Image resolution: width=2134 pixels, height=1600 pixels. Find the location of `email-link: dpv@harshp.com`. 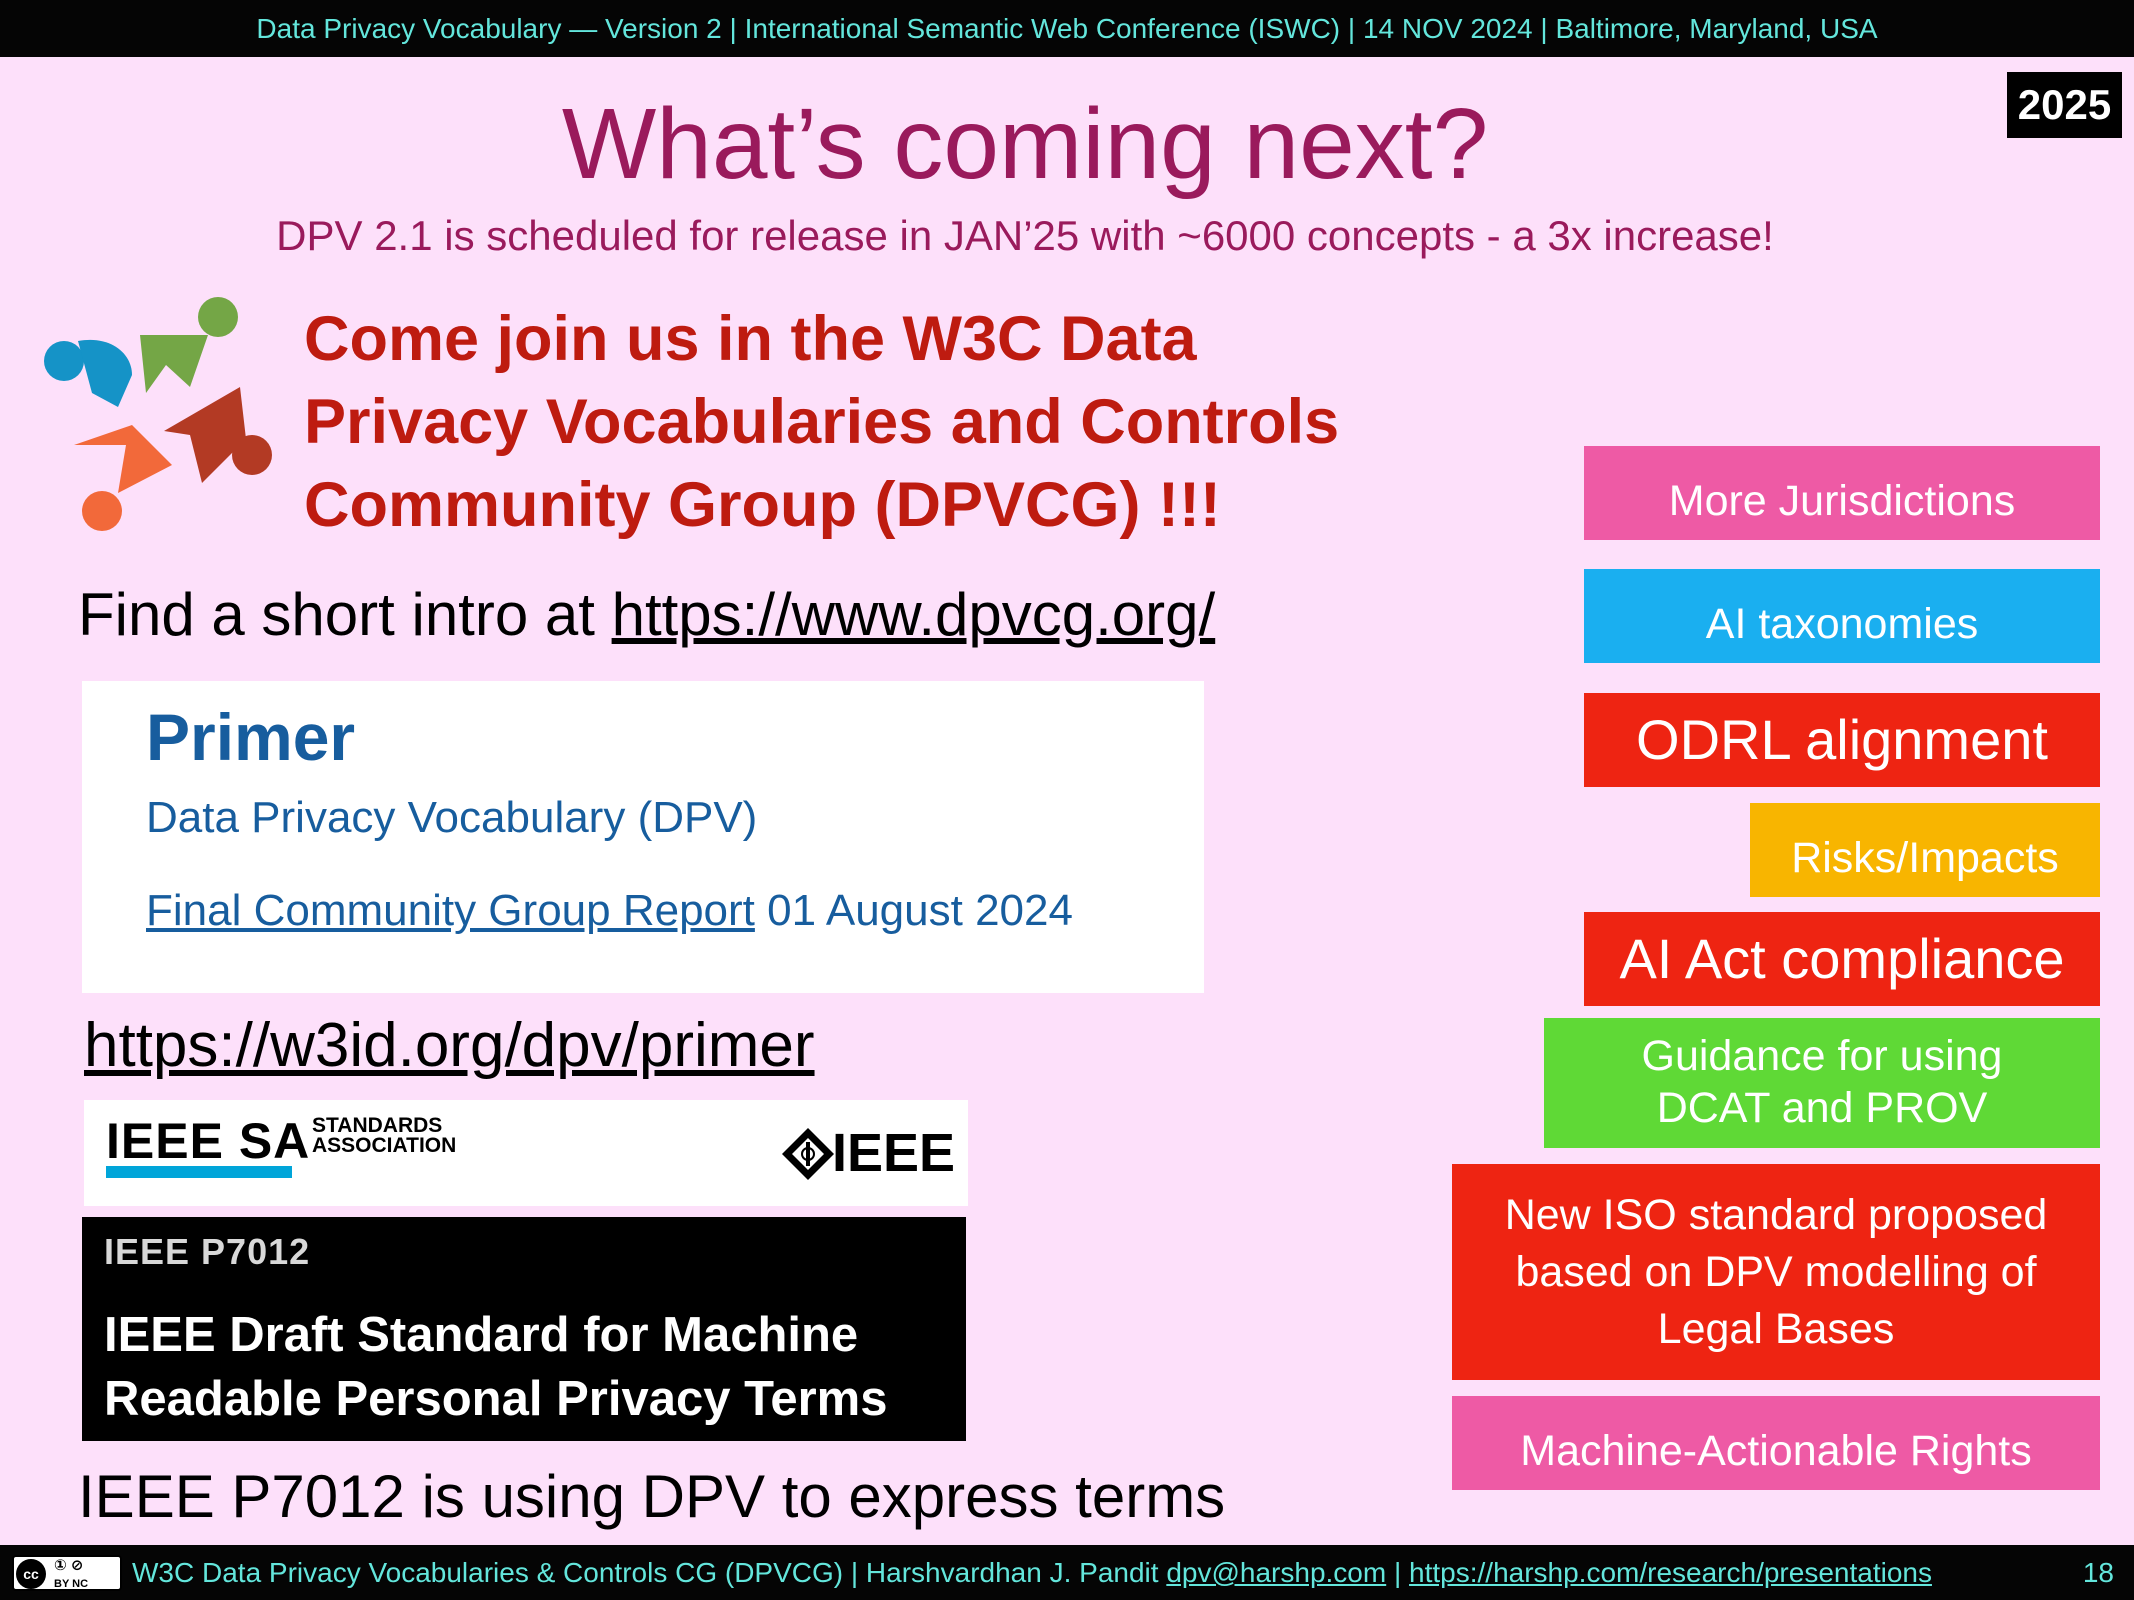

email-link: dpv@harshp.com is located at coordinates (1276, 1572).